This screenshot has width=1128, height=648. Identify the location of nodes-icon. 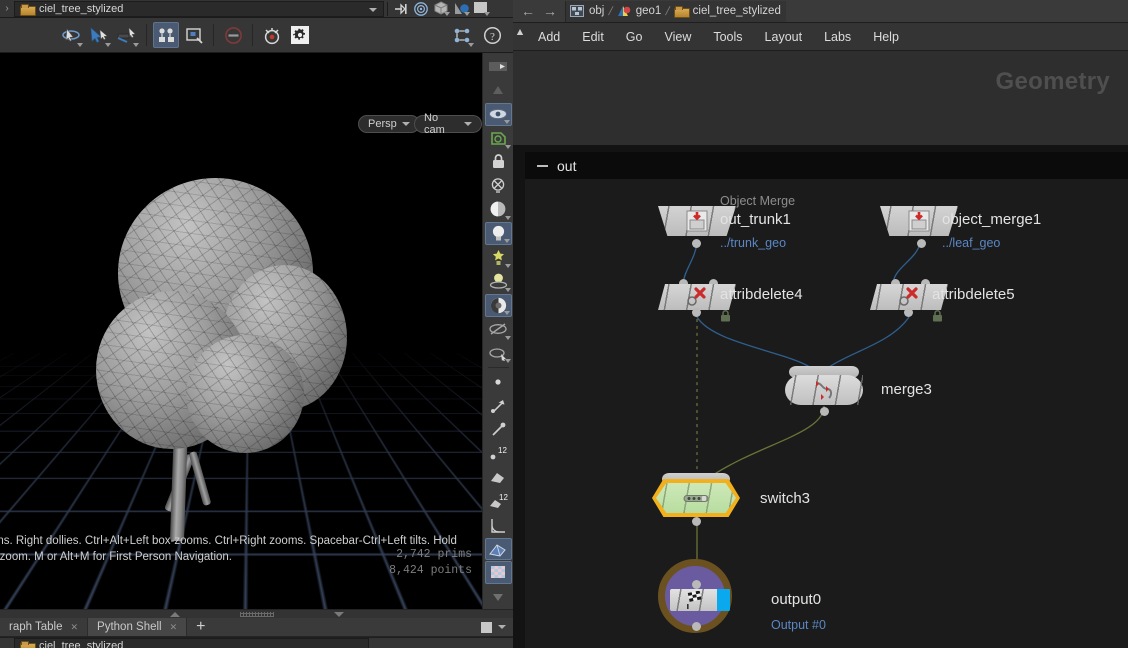
(166, 35).